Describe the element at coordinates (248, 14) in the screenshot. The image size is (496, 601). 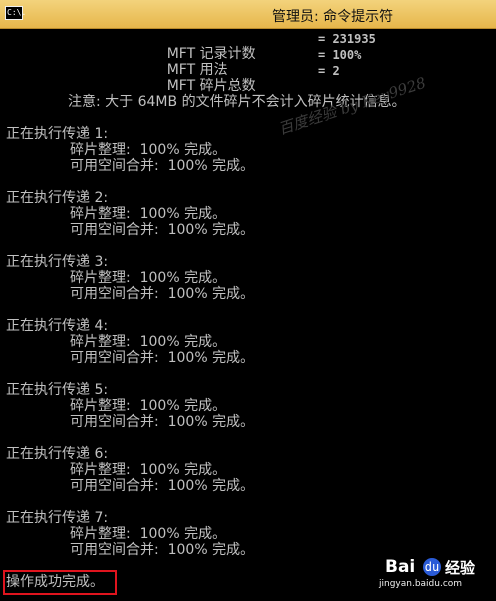
I see `title-bar: C:\. 管理员: 命令提示符` at that location.